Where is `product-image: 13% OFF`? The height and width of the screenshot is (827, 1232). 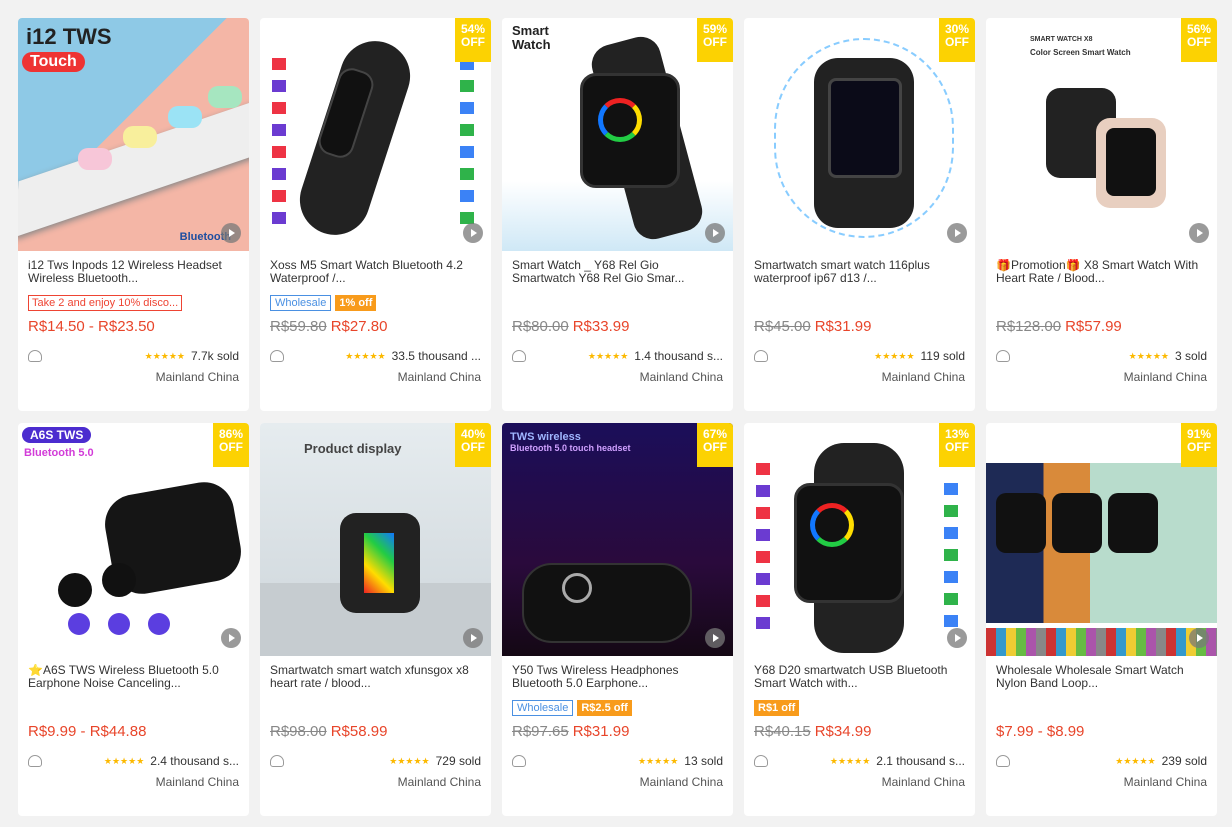
product-image: 13% OFF is located at coordinates (859, 539).